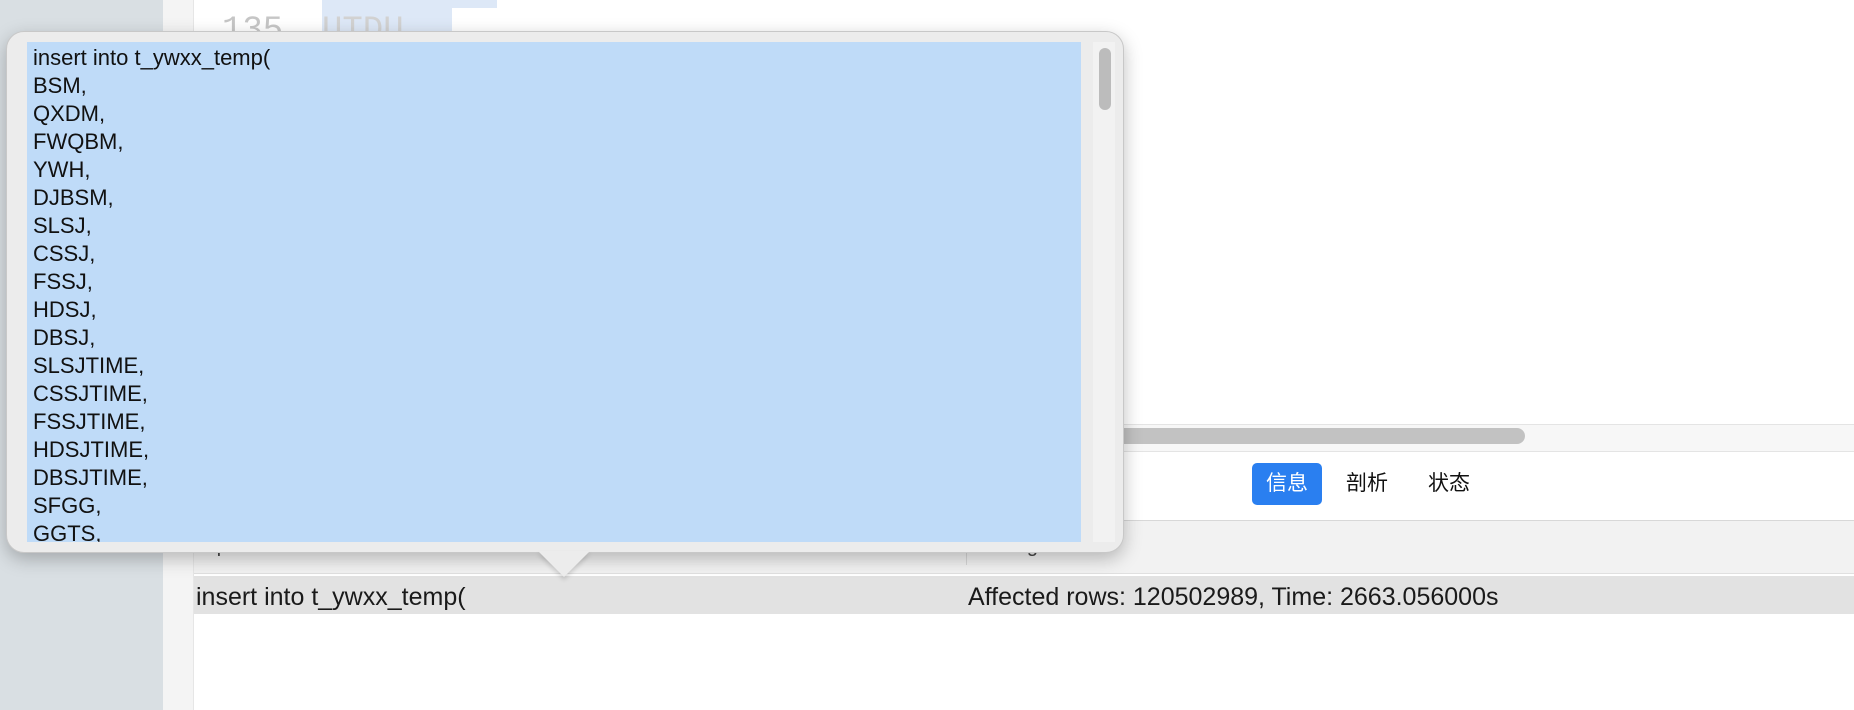  What do you see at coordinates (90, 393) in the screenshot?
I see `popover-text-line: CSSJTIME,` at bounding box center [90, 393].